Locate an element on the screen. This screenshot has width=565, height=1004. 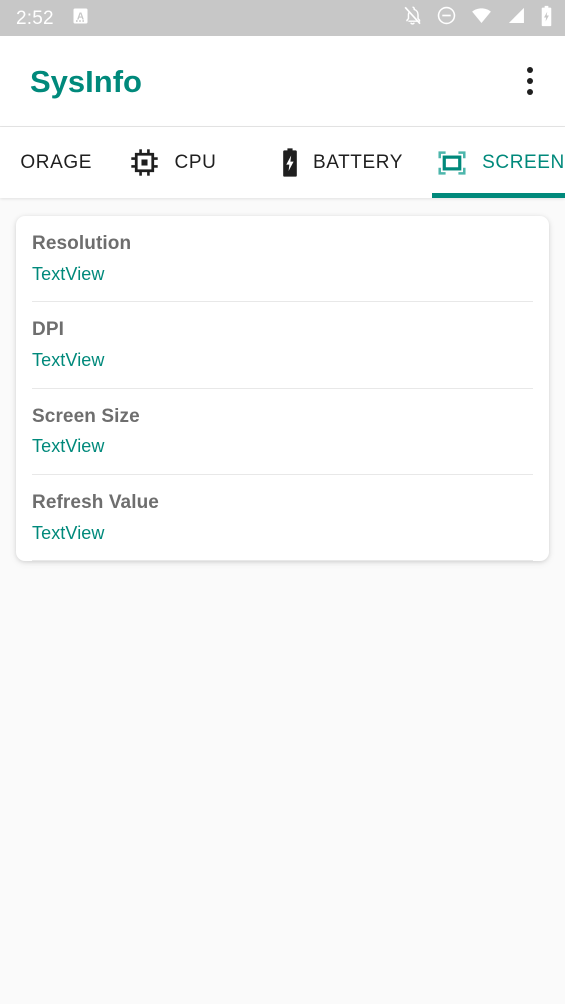
row-divider is located at coordinates (282, 561).